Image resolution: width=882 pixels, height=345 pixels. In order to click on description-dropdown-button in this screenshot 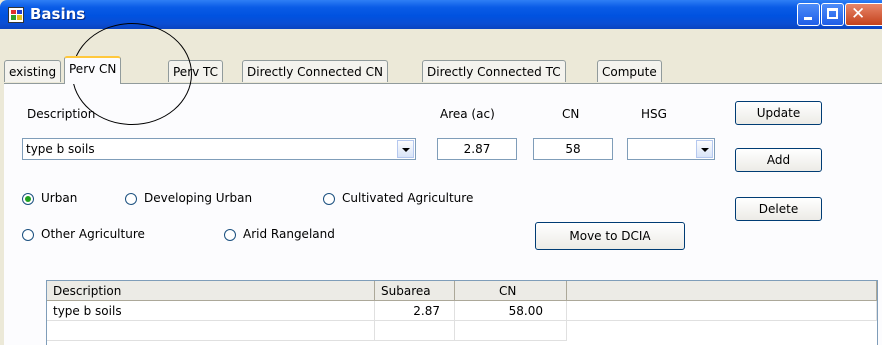, I will do `click(405, 149)`.